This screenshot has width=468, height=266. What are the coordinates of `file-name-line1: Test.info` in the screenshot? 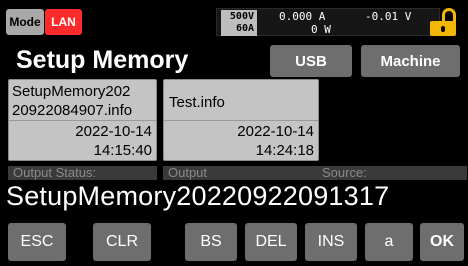 It's located at (197, 102).